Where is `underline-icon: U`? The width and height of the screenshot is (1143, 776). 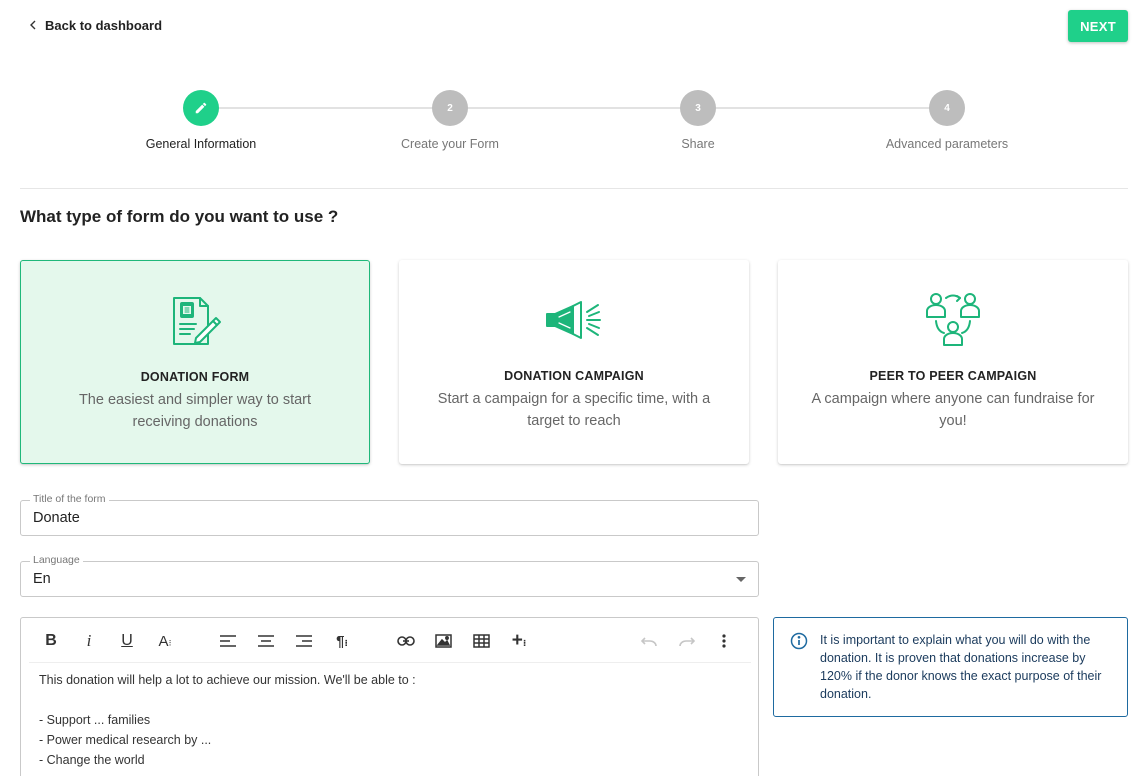 underline-icon: U is located at coordinates (127, 641).